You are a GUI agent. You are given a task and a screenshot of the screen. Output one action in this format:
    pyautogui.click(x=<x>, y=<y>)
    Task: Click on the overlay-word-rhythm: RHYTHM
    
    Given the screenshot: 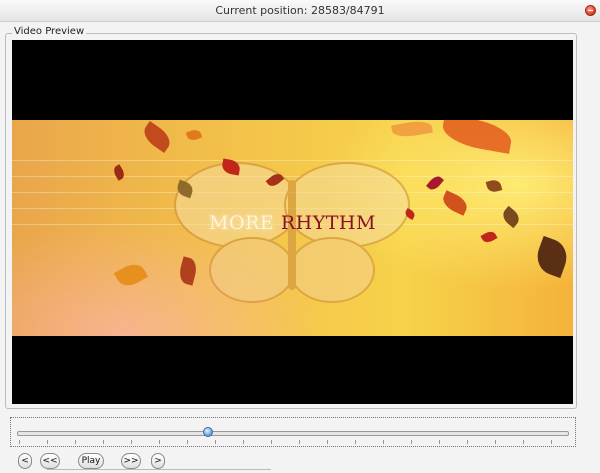 What is the action you would take?
    pyautogui.click(x=328, y=223)
    